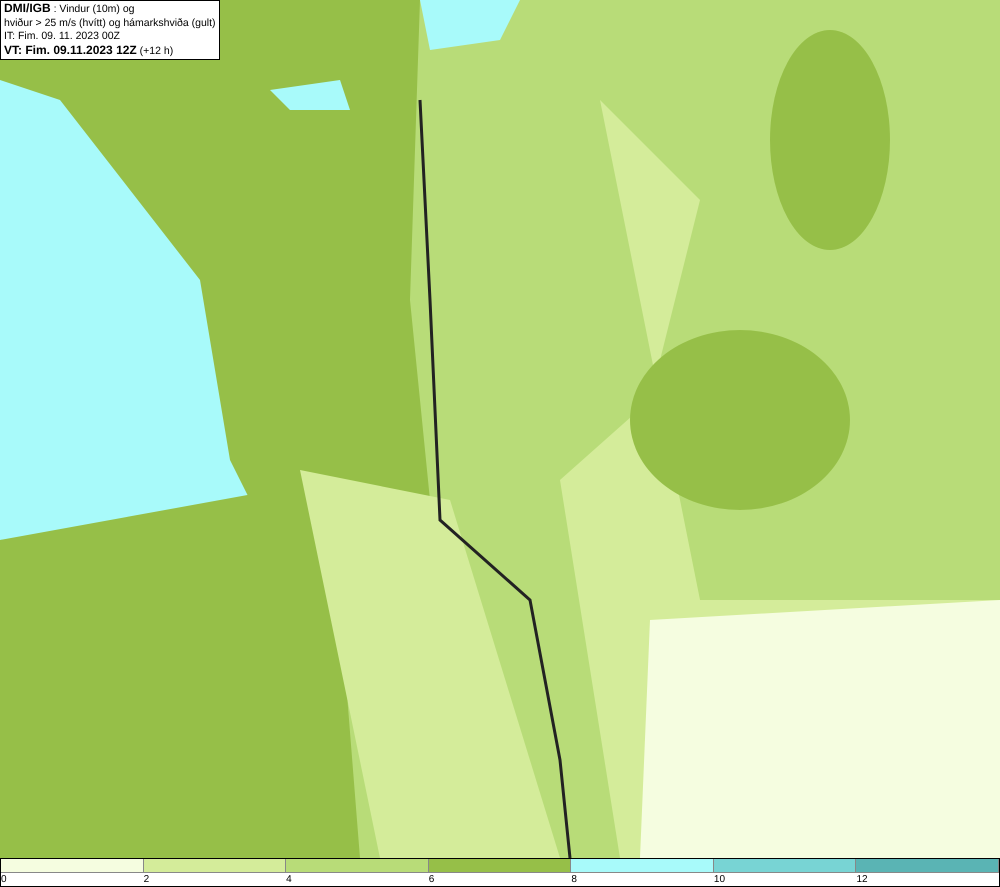 The image size is (1000, 887). Describe the element at coordinates (4, 879) in the screenshot. I see `legend-label: 0` at that location.